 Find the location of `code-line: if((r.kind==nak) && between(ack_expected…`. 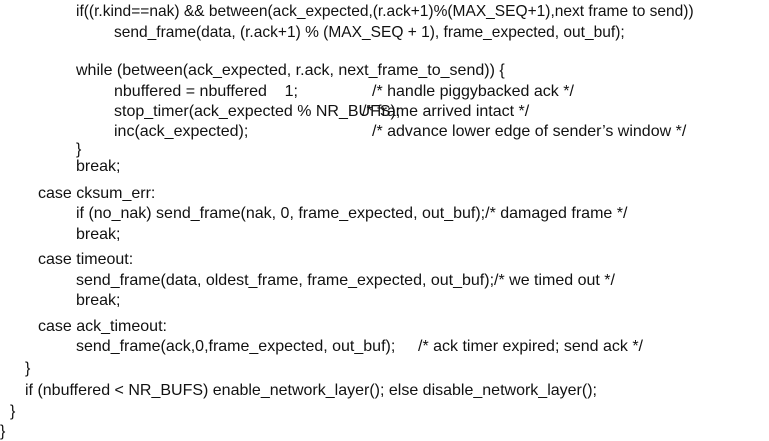

code-line: if((r.kind==nak) && between(ack_expected… is located at coordinates (385, 11).